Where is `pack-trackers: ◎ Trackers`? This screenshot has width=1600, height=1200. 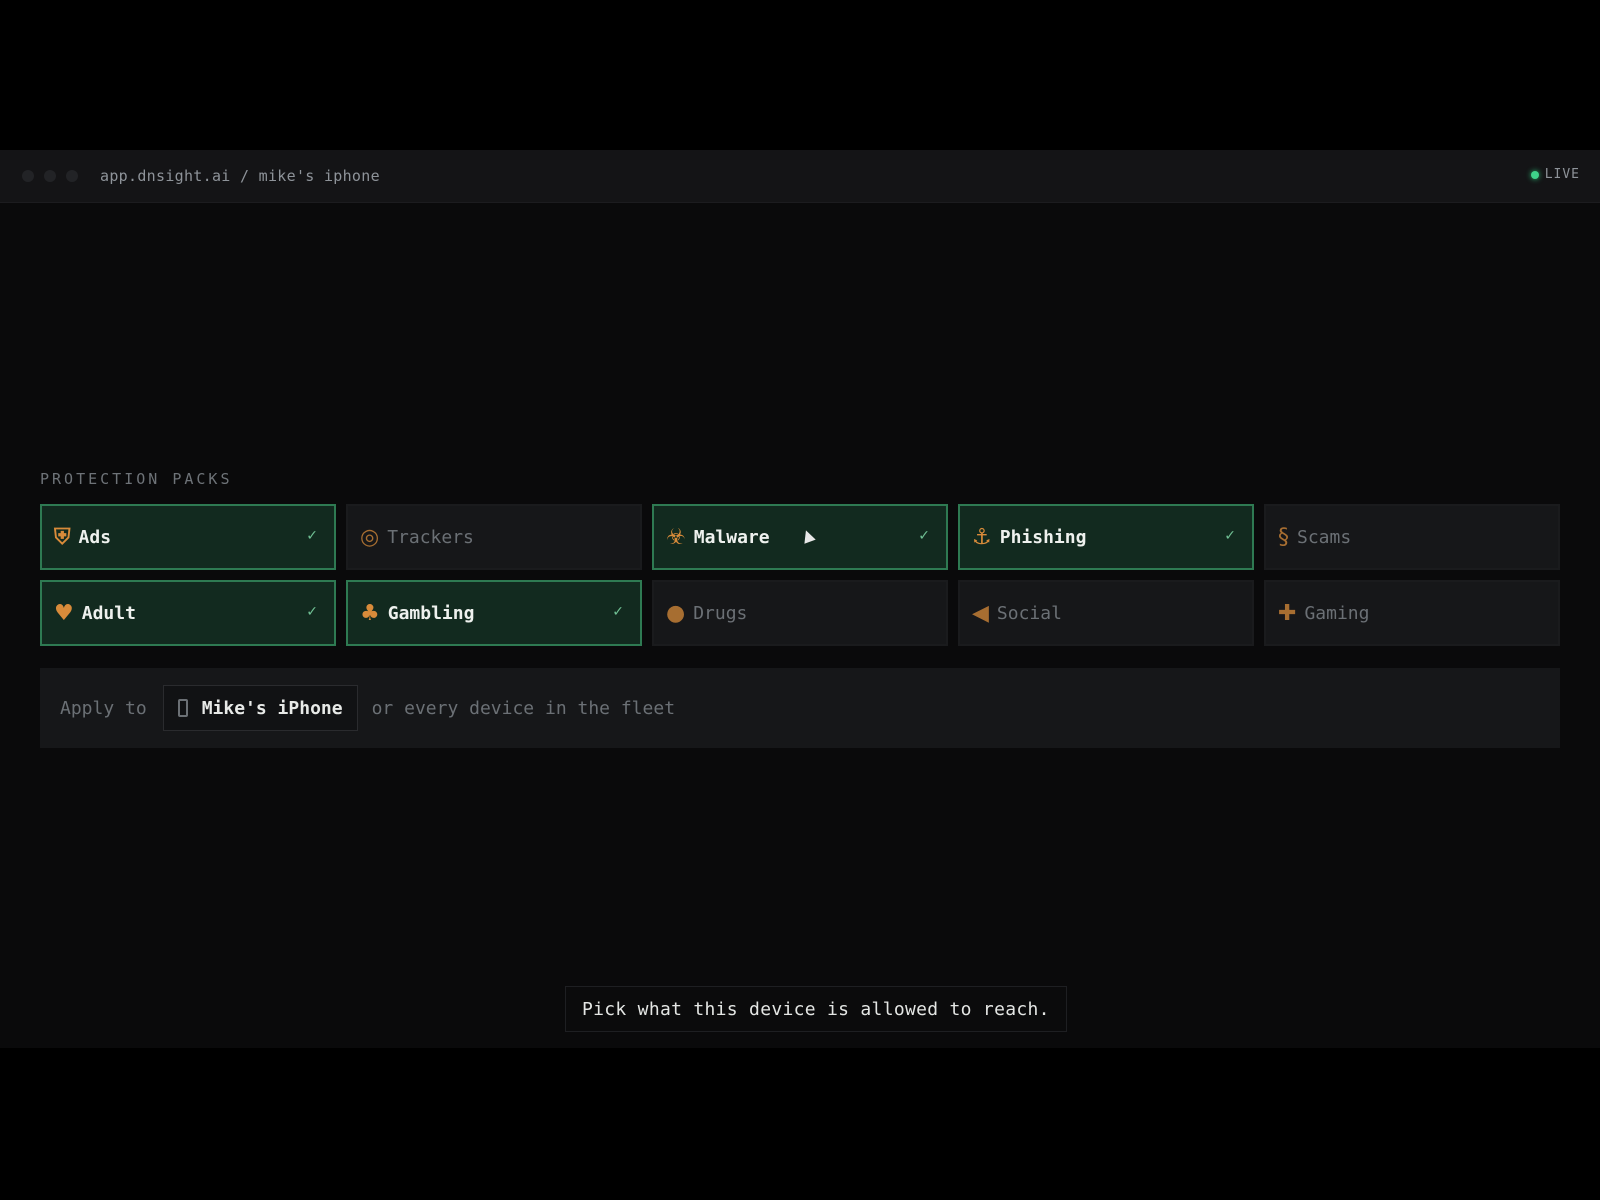
pack-trackers: ◎ Trackers is located at coordinates (494, 537).